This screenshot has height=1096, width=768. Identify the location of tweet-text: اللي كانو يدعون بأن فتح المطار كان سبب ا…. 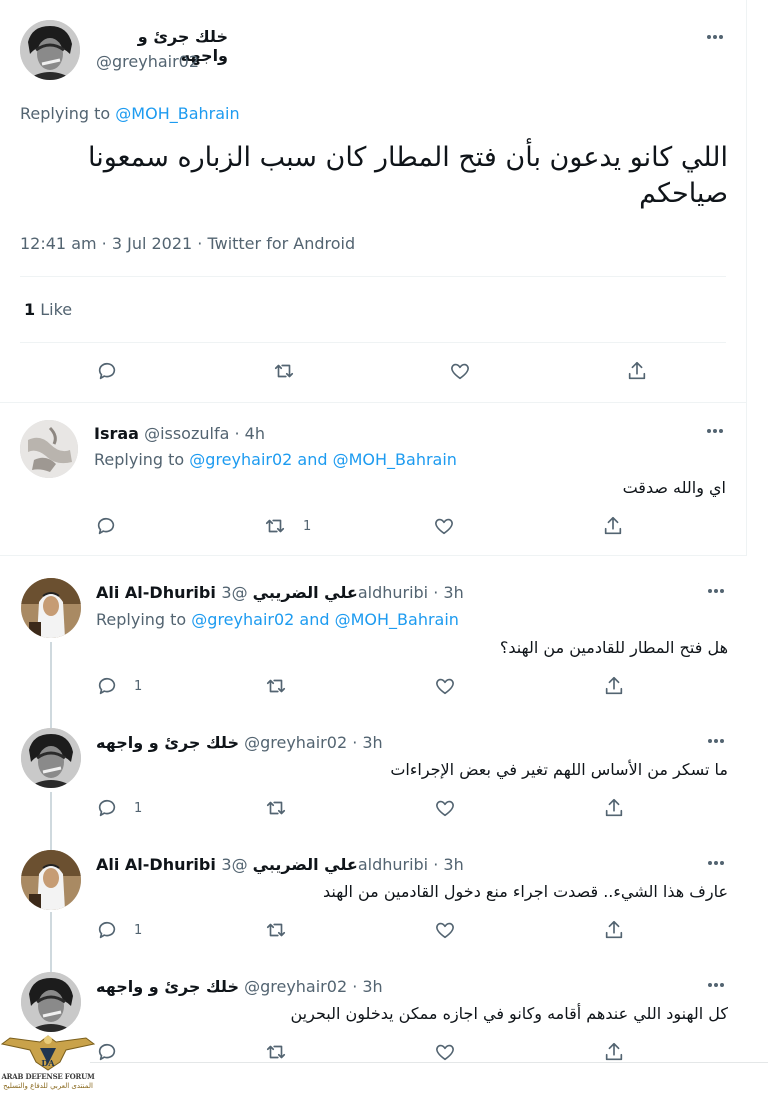
(407, 175).